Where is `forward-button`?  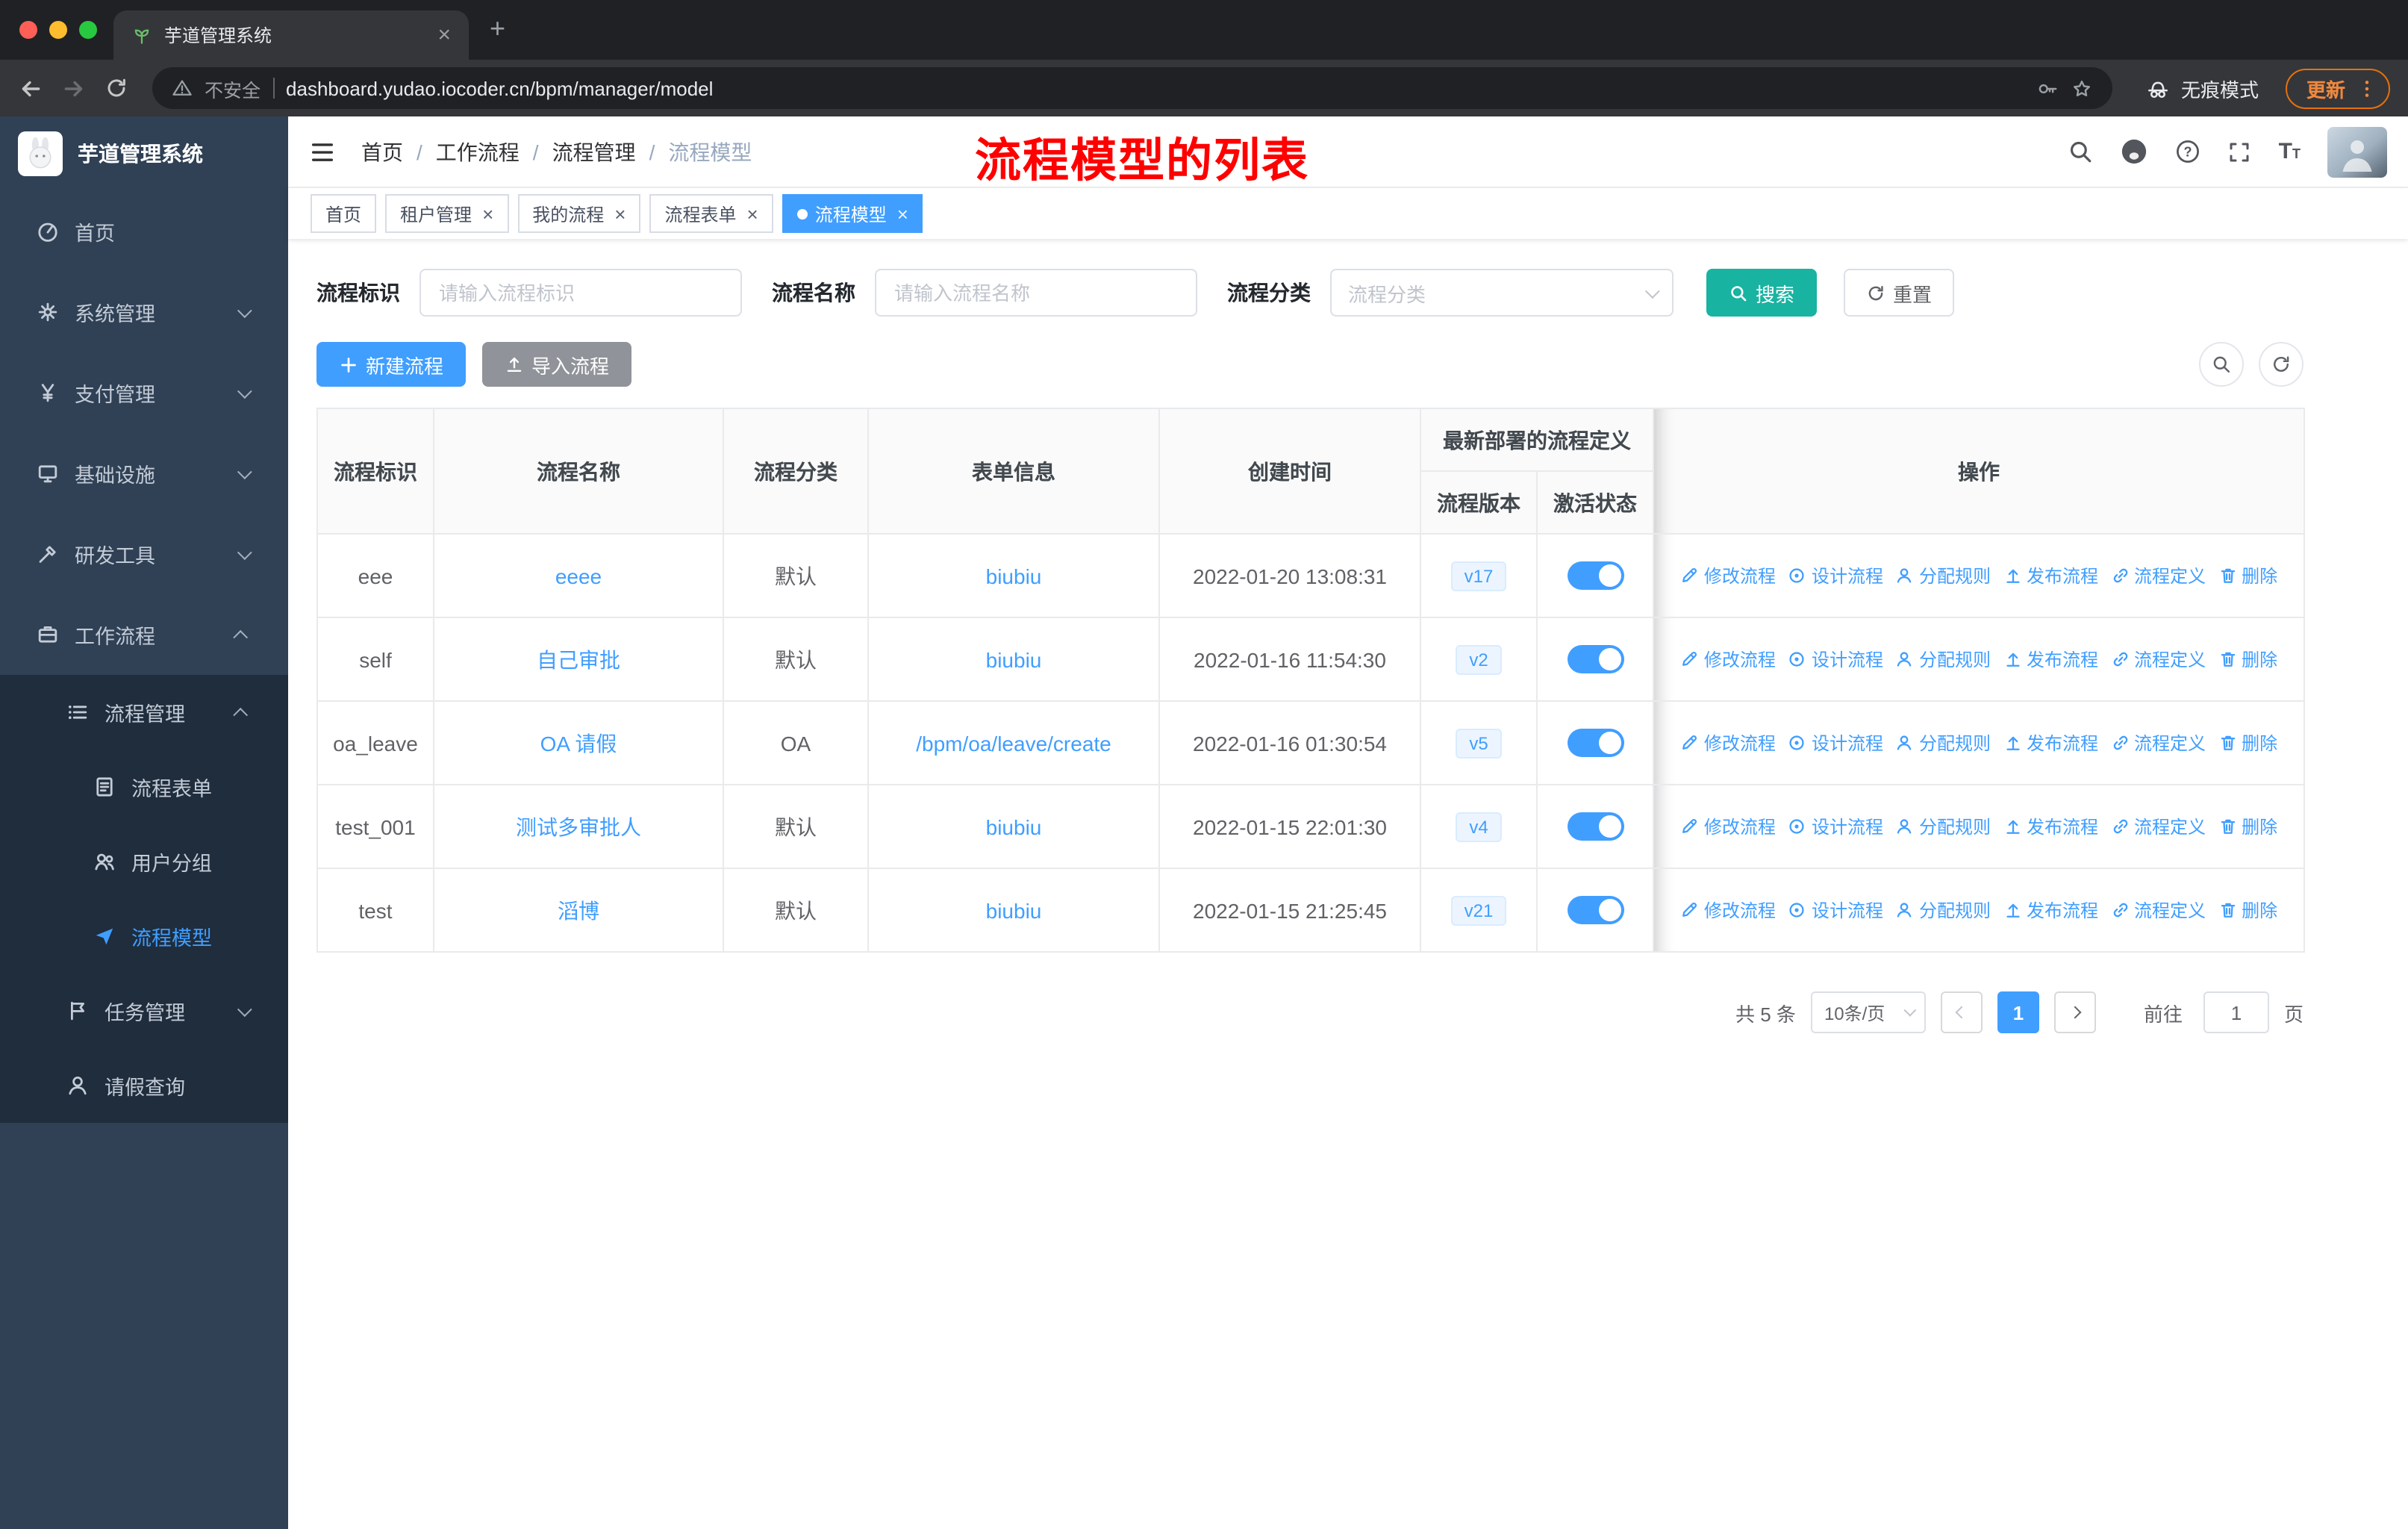
forward-button is located at coordinates (74, 88).